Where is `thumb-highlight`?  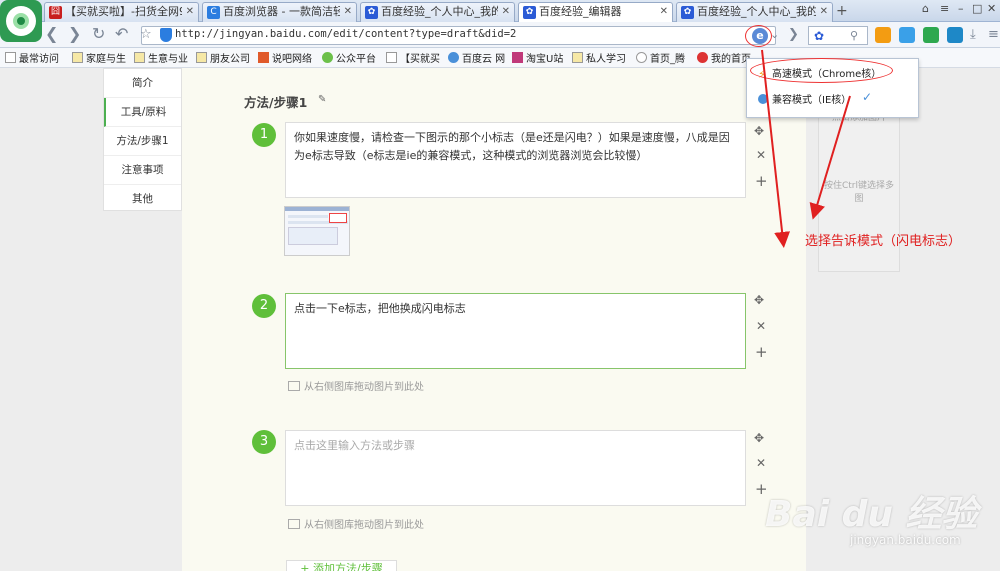 thumb-highlight is located at coordinates (338, 218).